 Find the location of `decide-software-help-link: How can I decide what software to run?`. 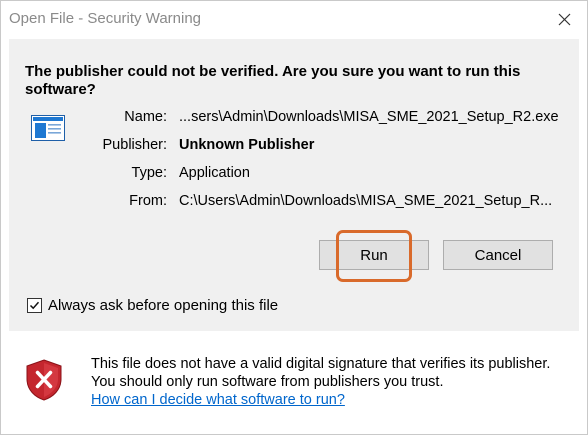

decide-software-help-link: How can I decide what software to run? is located at coordinates (218, 400).